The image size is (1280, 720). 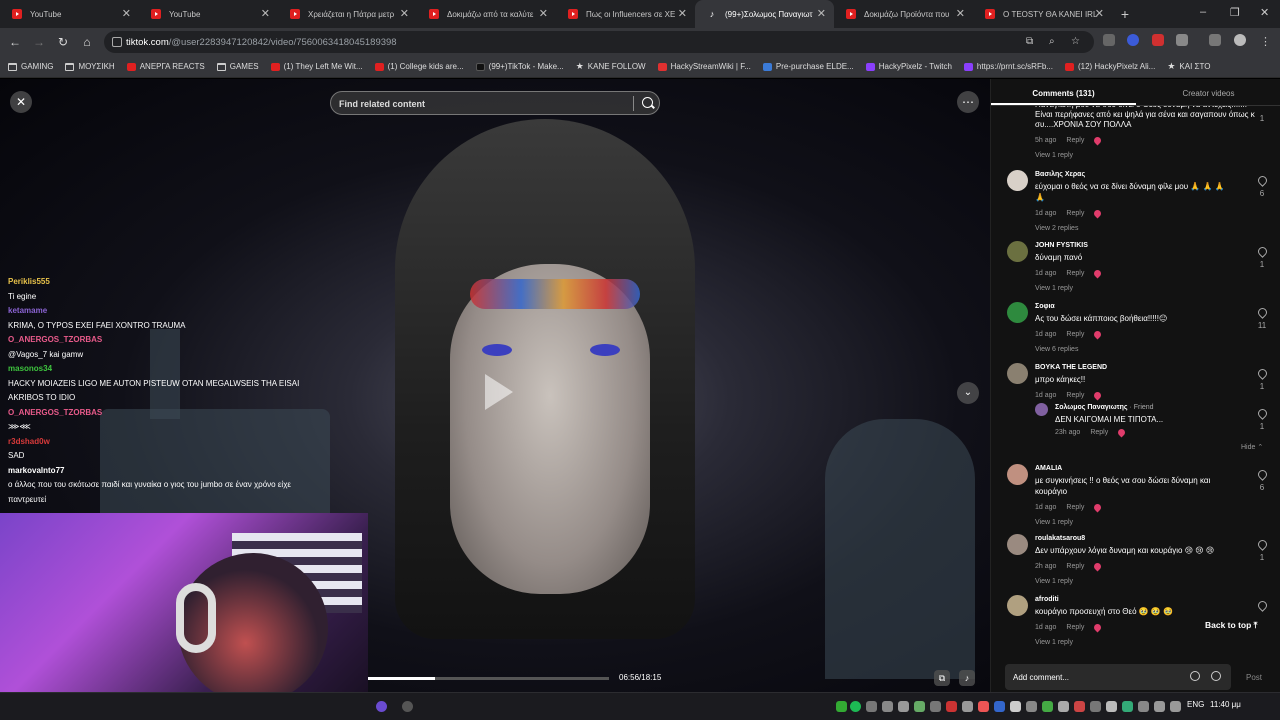 What do you see at coordinates (15, 42) in the screenshot?
I see `back-icon: ←` at bounding box center [15, 42].